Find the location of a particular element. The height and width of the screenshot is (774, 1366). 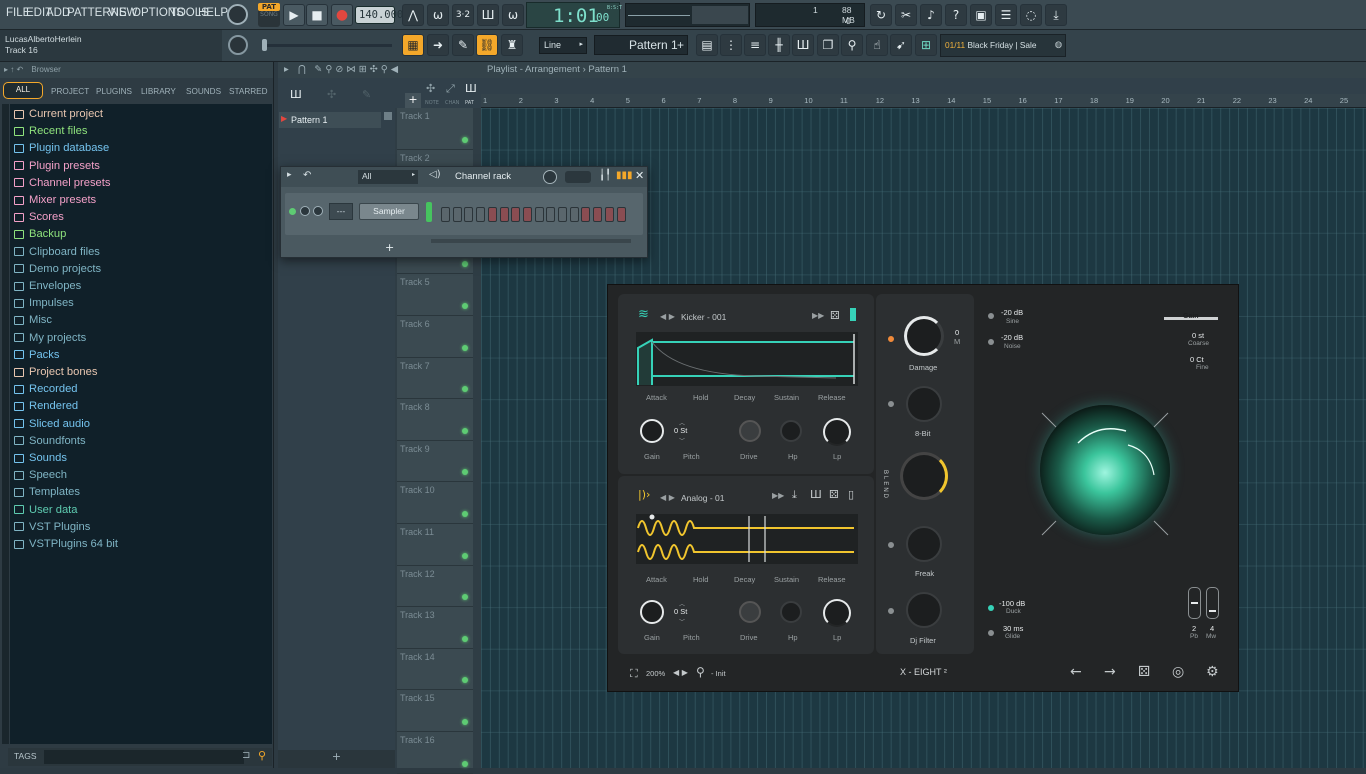

cut-button: ✂ is located at coordinates (906, 15).